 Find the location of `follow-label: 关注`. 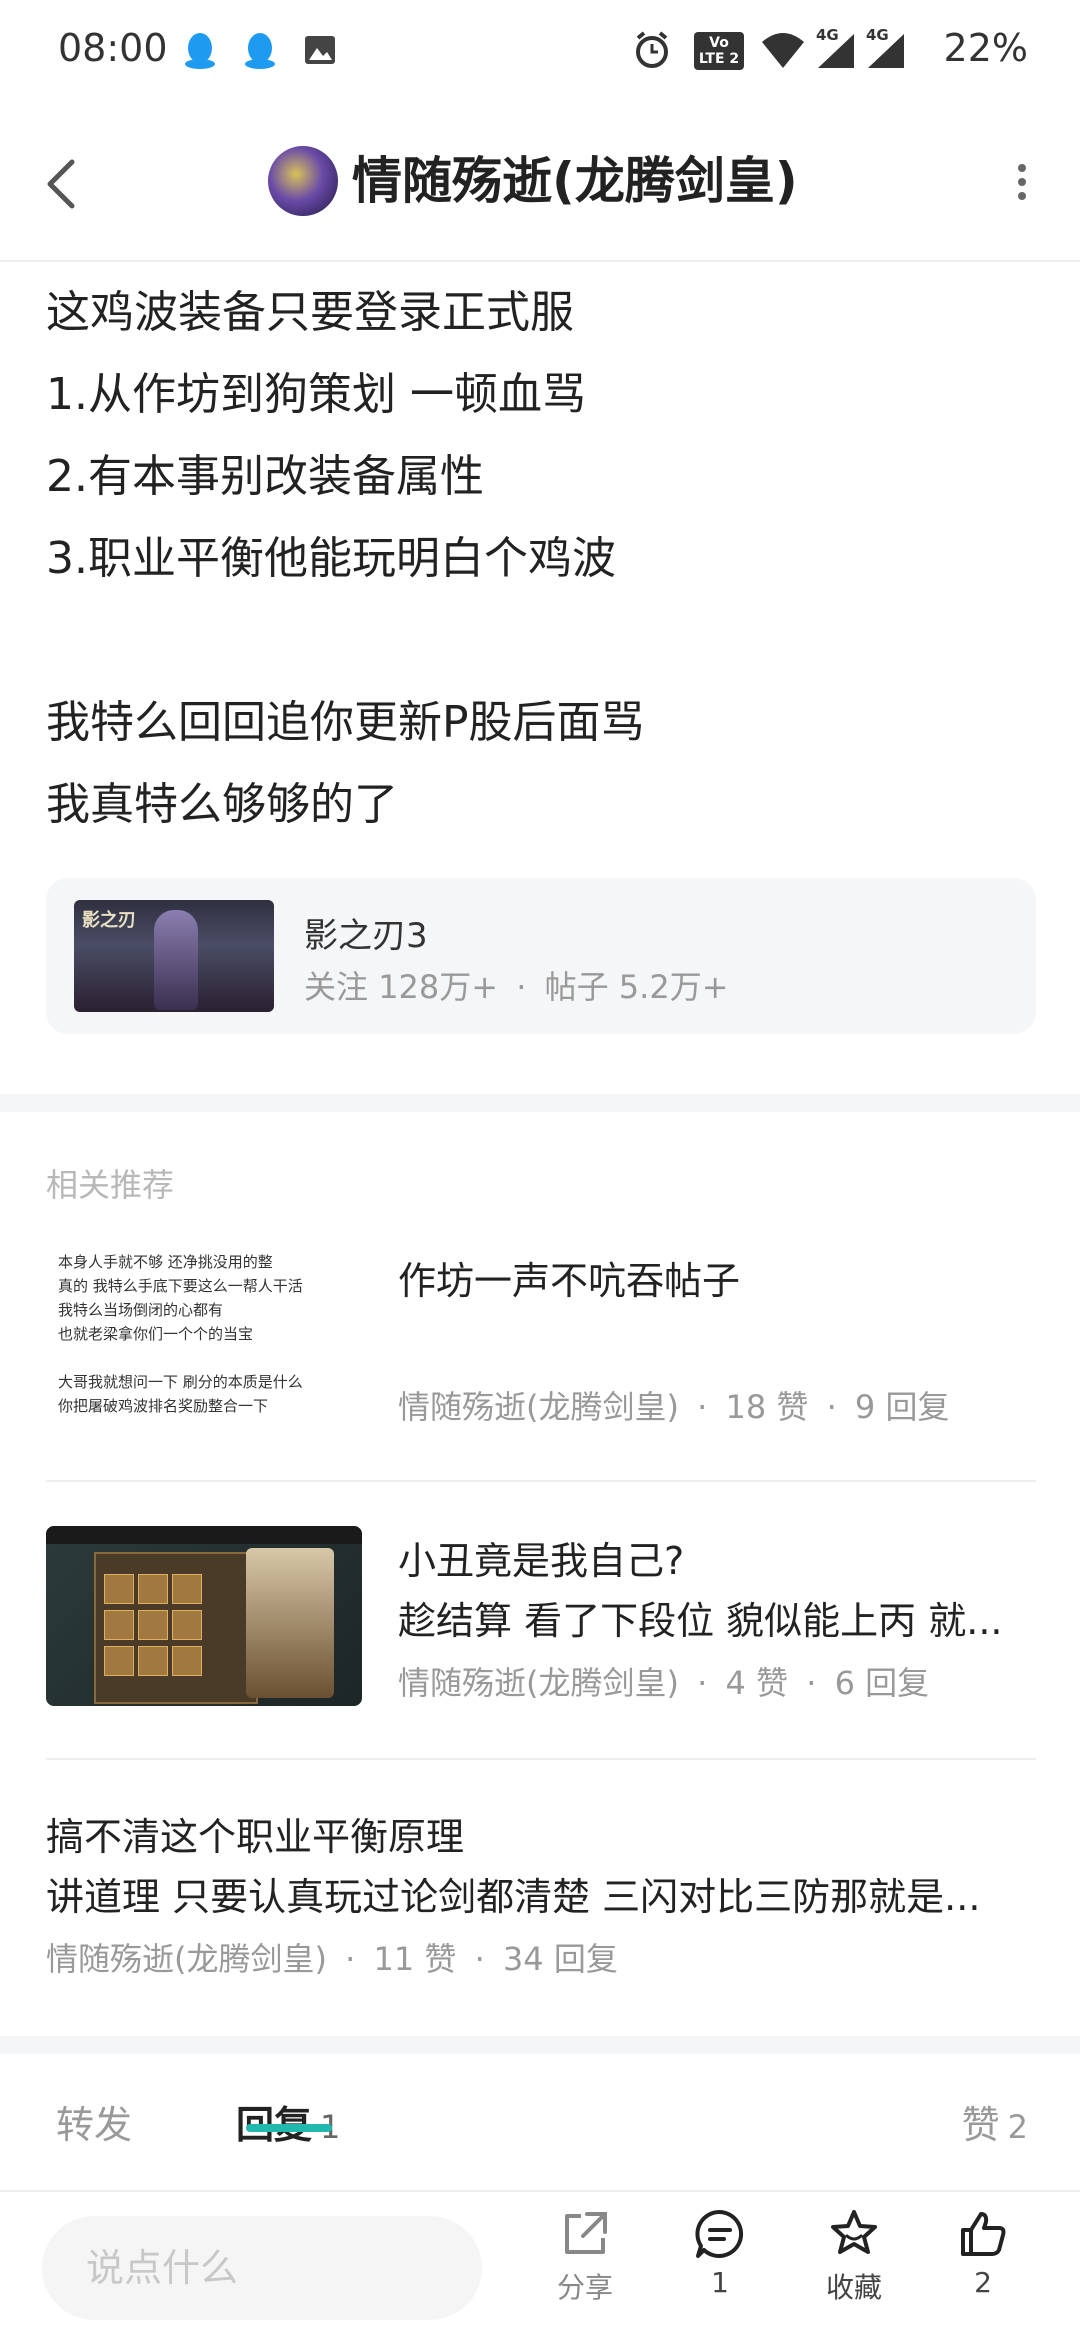

follow-label: 关注 is located at coordinates (336, 987).